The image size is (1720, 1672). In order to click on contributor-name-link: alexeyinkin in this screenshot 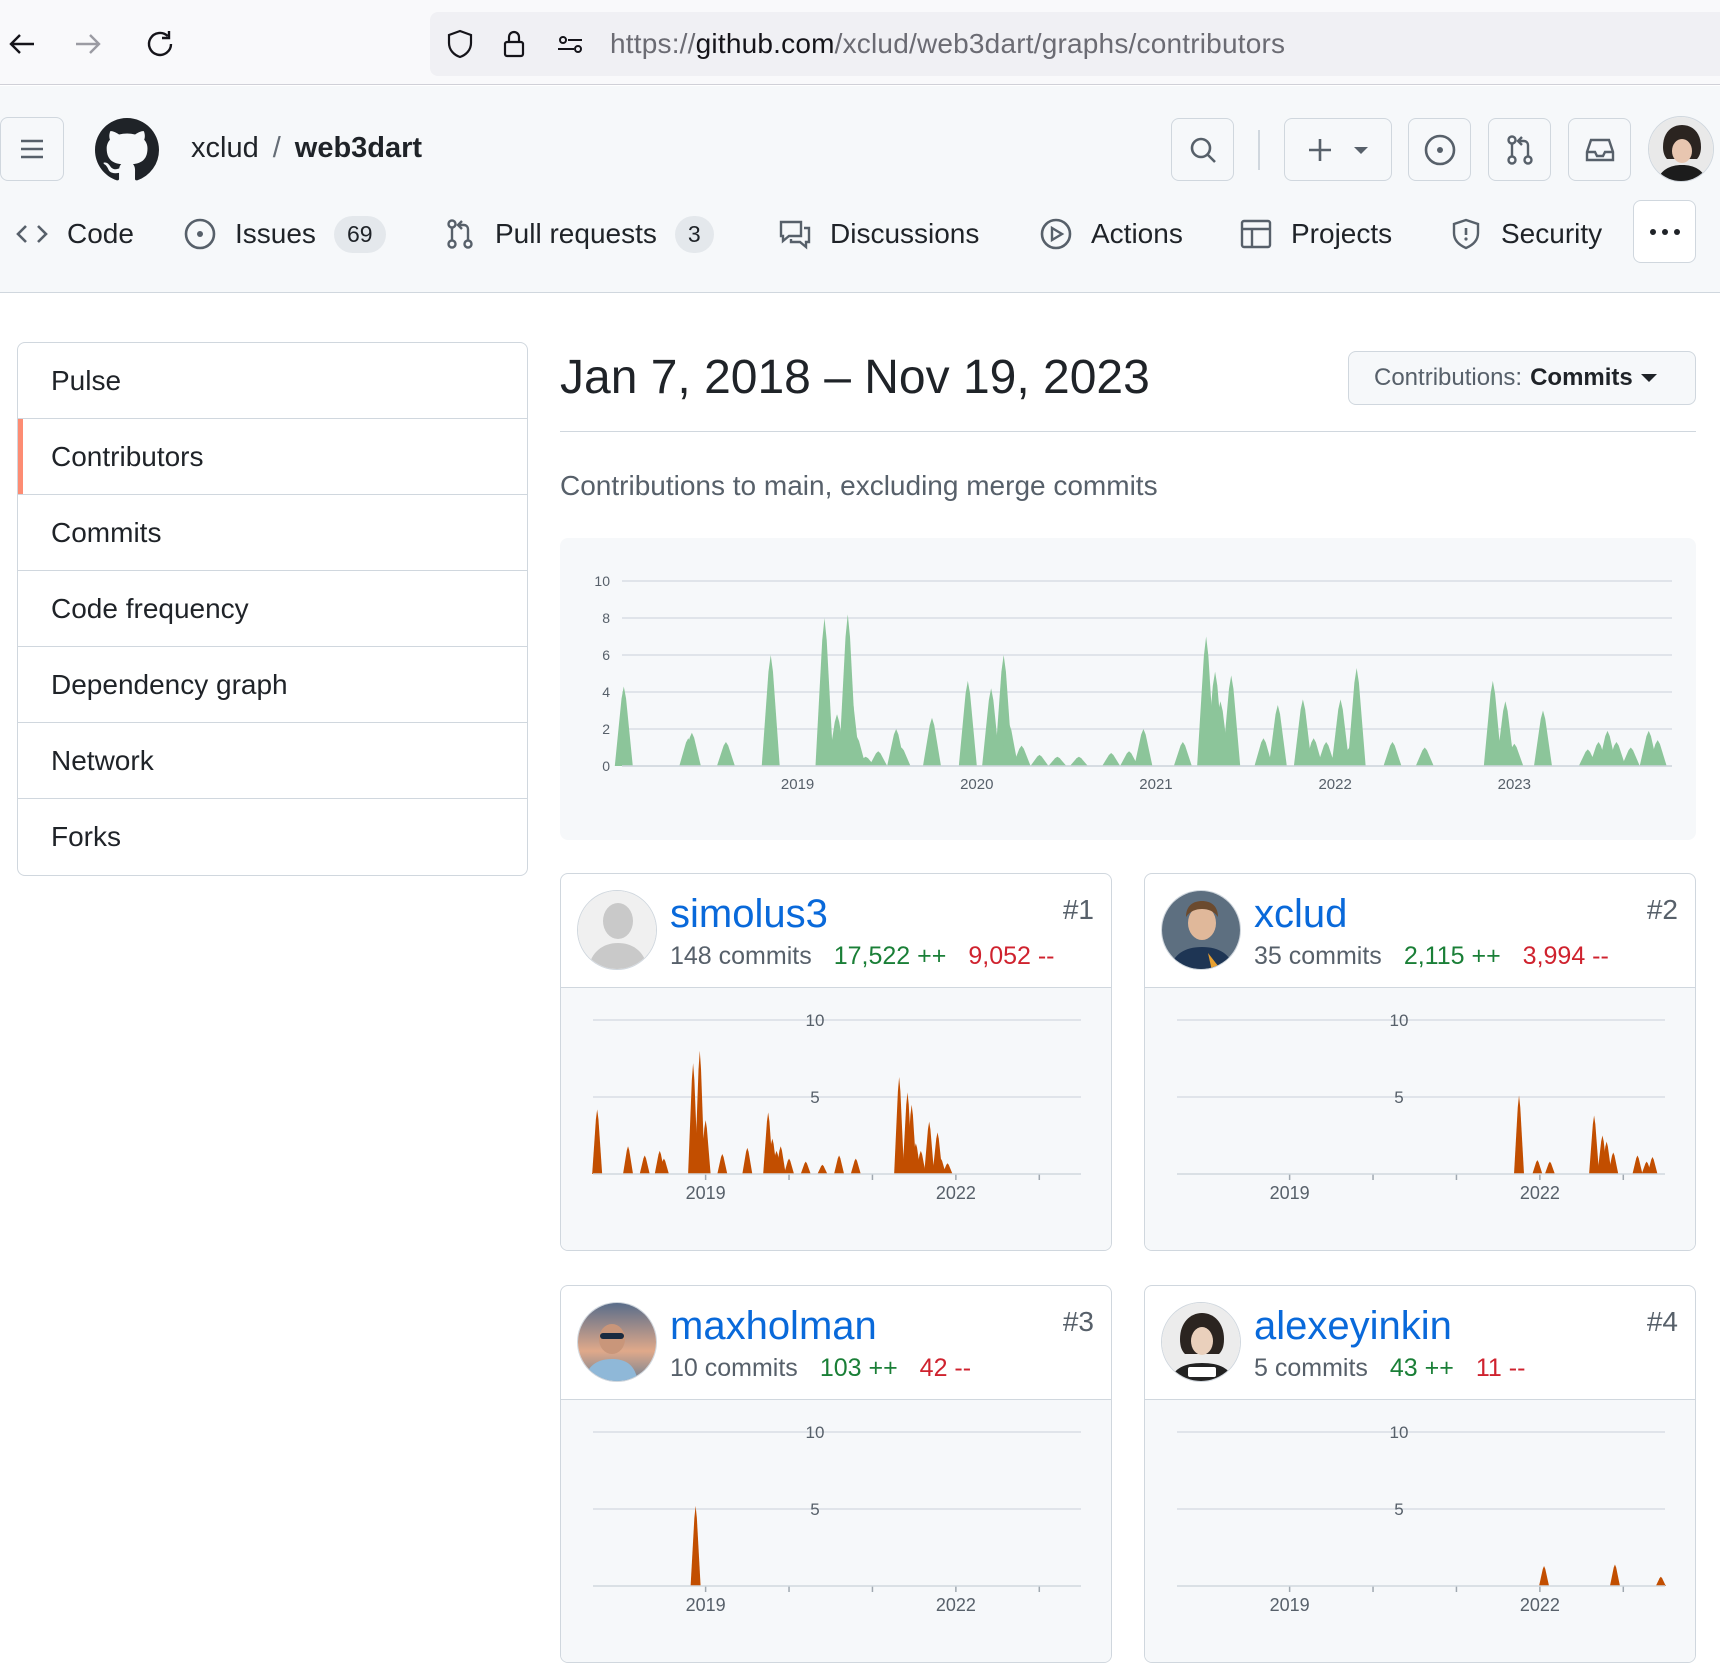, I will do `click(1353, 1326)`.